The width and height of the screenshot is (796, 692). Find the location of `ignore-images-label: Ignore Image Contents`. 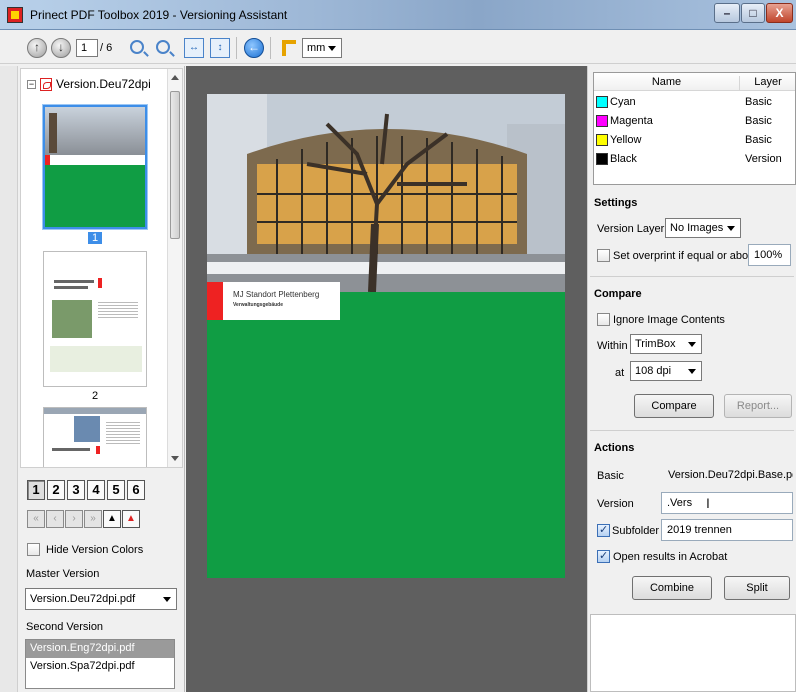

ignore-images-label: Ignore Image Contents is located at coordinates (669, 320).